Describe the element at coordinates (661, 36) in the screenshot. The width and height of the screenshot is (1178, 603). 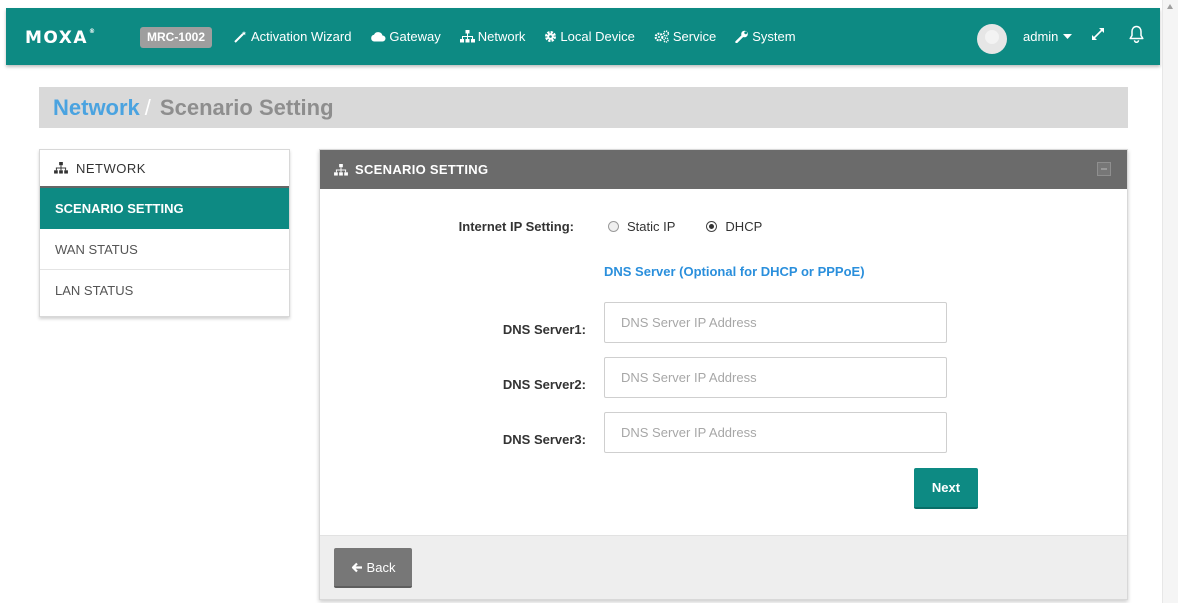
I see `gears-icon` at that location.